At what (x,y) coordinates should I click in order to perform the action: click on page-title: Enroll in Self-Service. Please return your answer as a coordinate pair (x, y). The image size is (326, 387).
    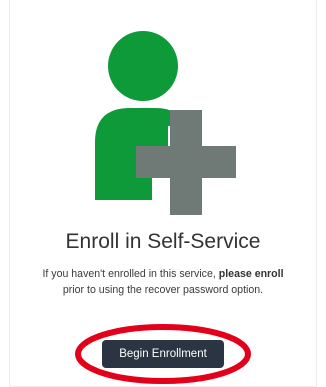
    Looking at the image, I should click on (163, 241).